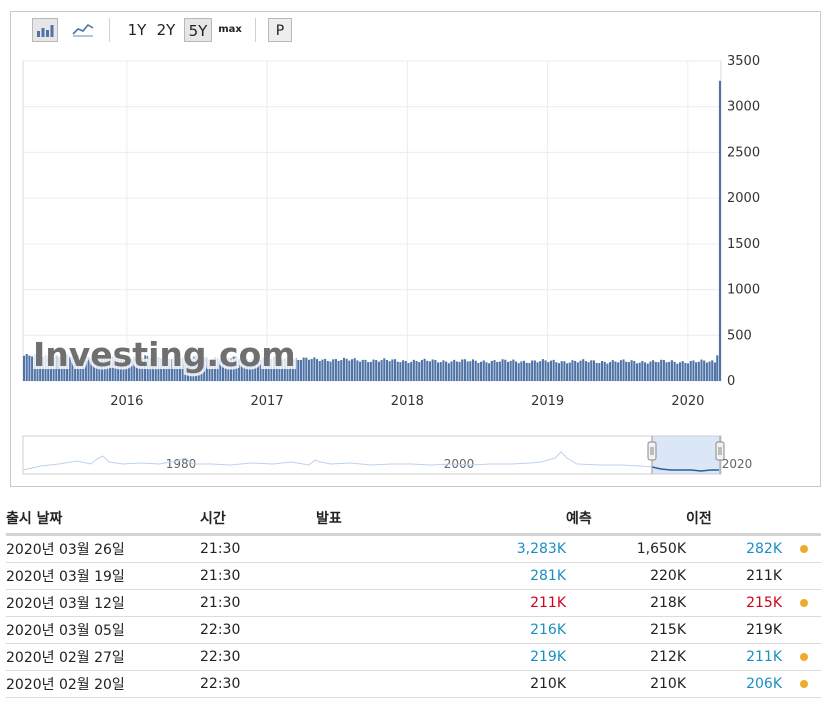 This screenshot has height=704, width=832. I want to click on navigator-right-handle, so click(720, 451).